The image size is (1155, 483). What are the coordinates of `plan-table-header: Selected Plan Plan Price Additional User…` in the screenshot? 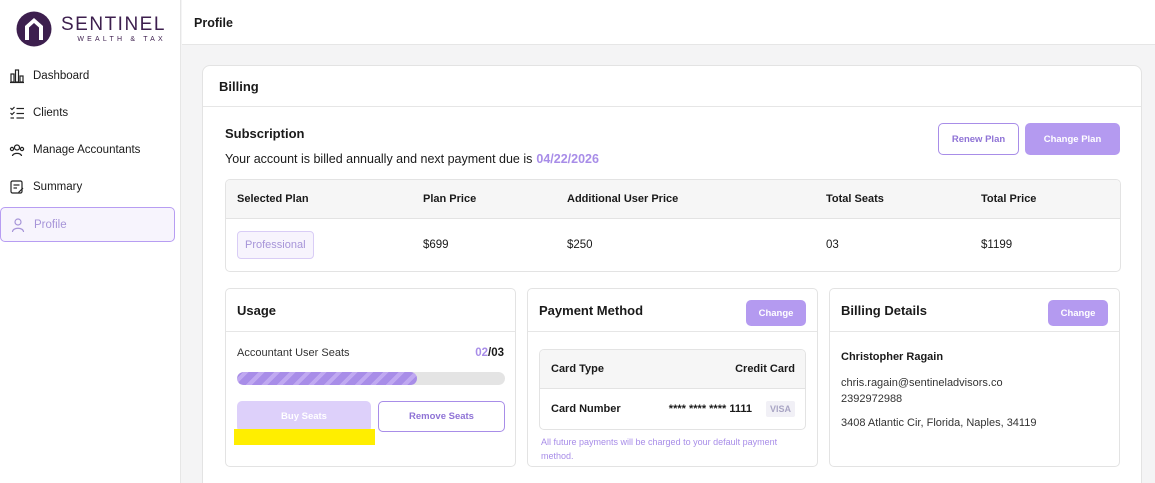 It's located at (673, 199).